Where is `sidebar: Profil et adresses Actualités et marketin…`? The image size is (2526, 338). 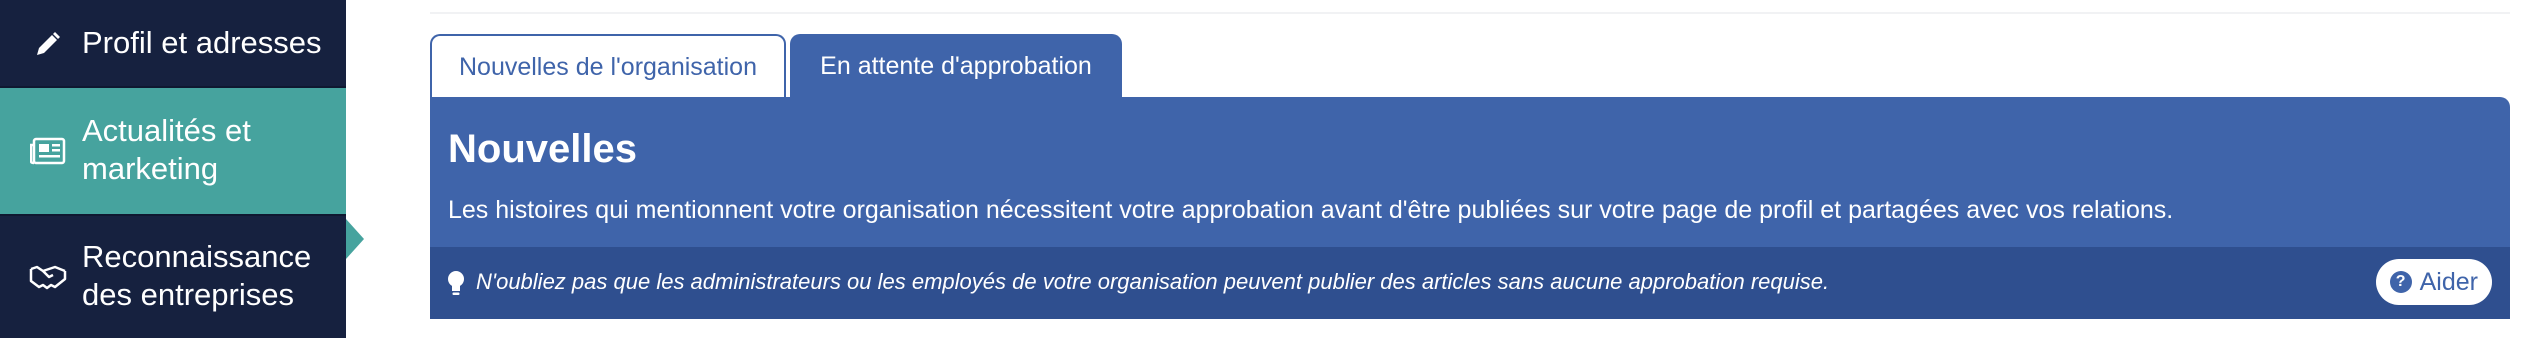 sidebar: Profil et adresses Actualités et marketin… is located at coordinates (182, 169).